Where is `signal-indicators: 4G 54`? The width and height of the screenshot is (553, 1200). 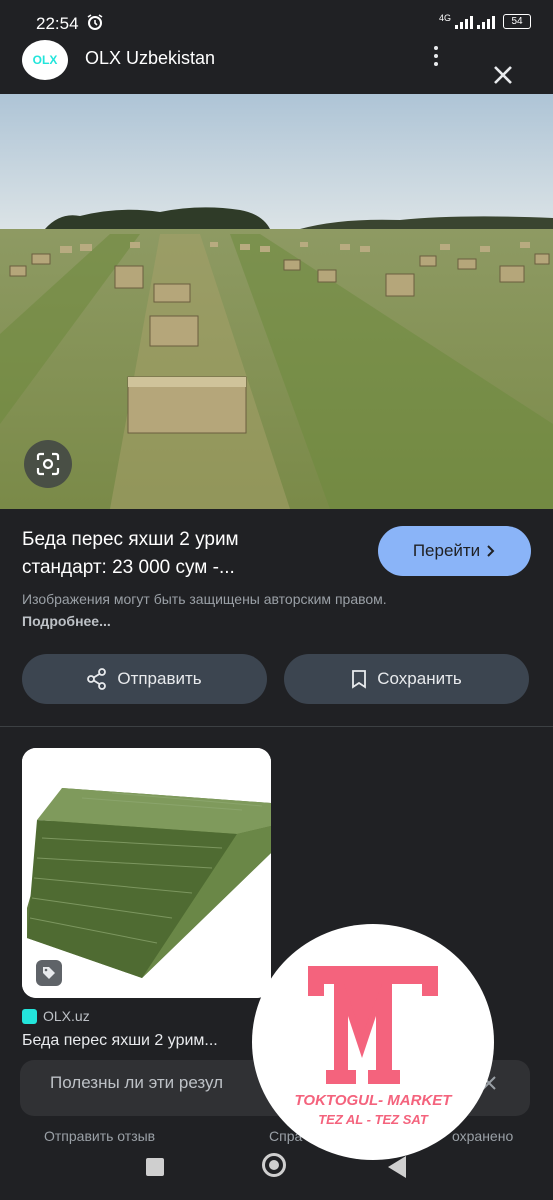
signal-indicators: 4G 54 is located at coordinates (484, 20).